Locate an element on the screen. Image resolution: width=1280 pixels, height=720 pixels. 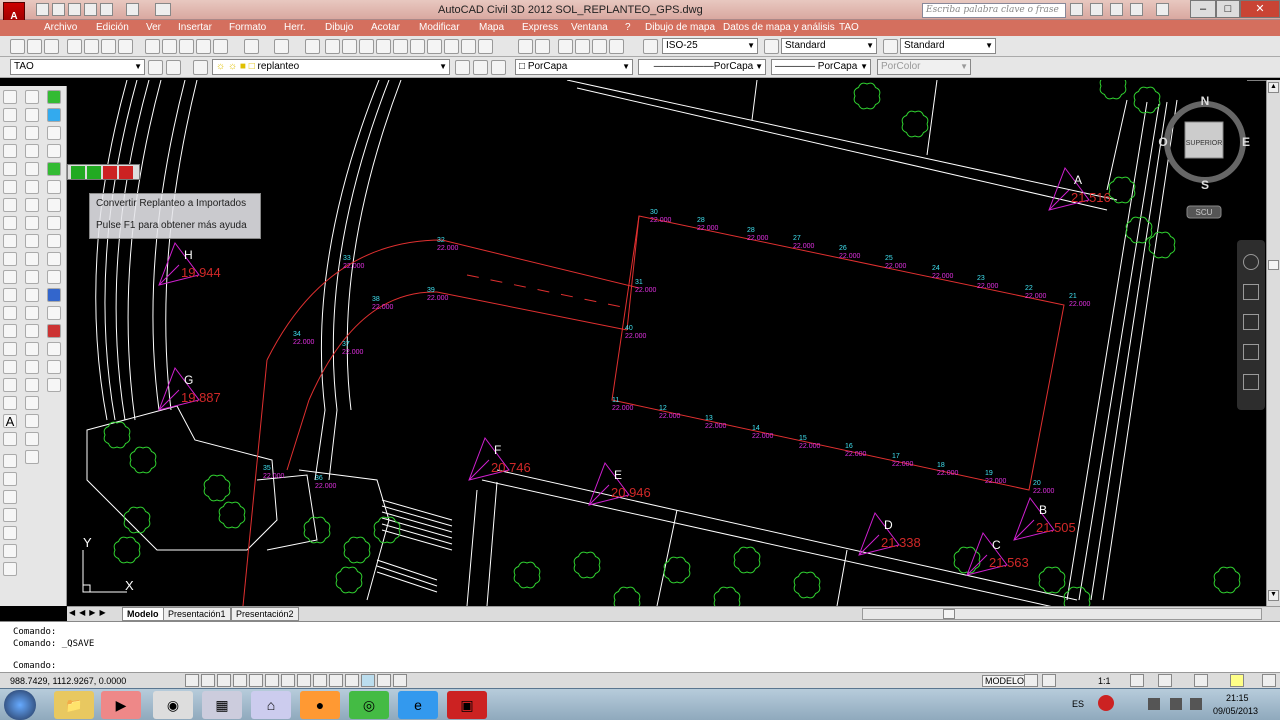
menu-ver: Ver is located at coordinates (153, 27).